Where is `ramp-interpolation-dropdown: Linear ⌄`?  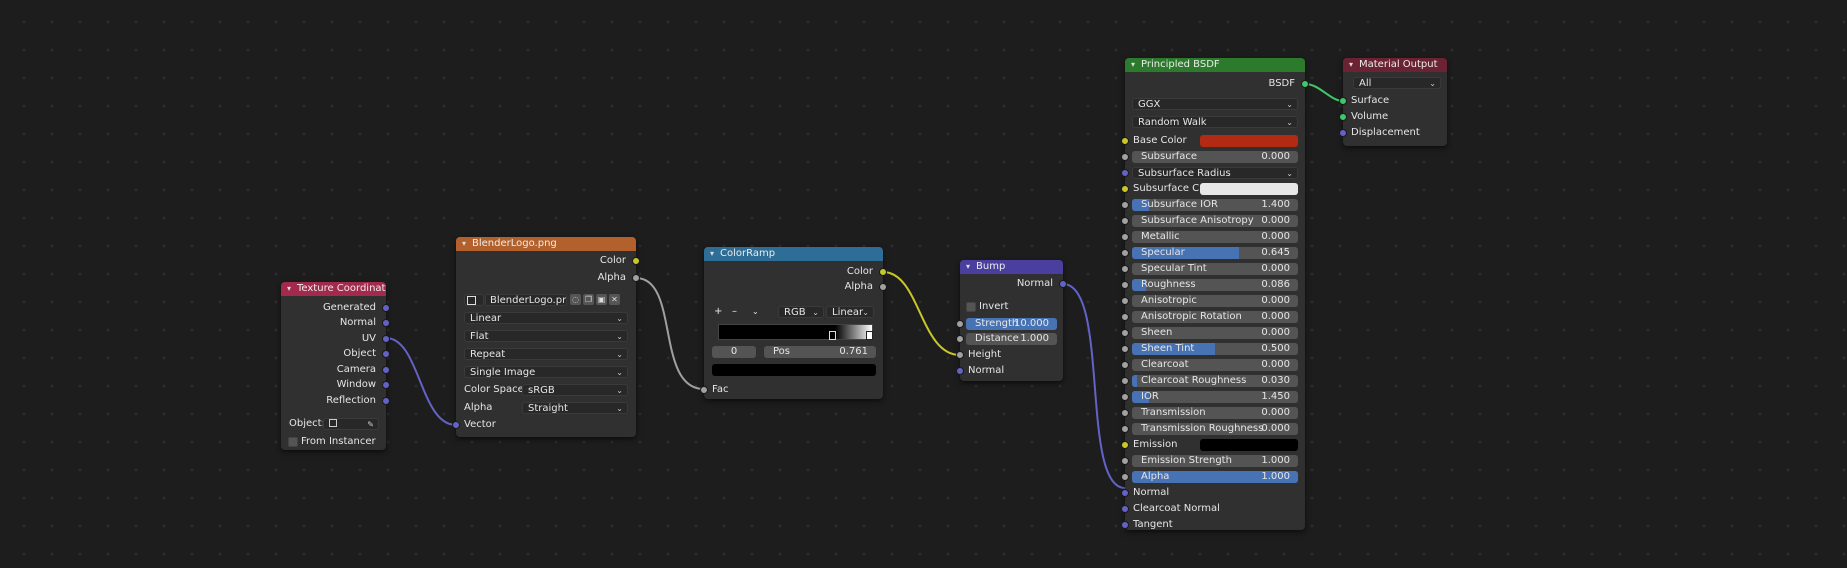
ramp-interpolation-dropdown: Linear ⌄ is located at coordinates (850, 312).